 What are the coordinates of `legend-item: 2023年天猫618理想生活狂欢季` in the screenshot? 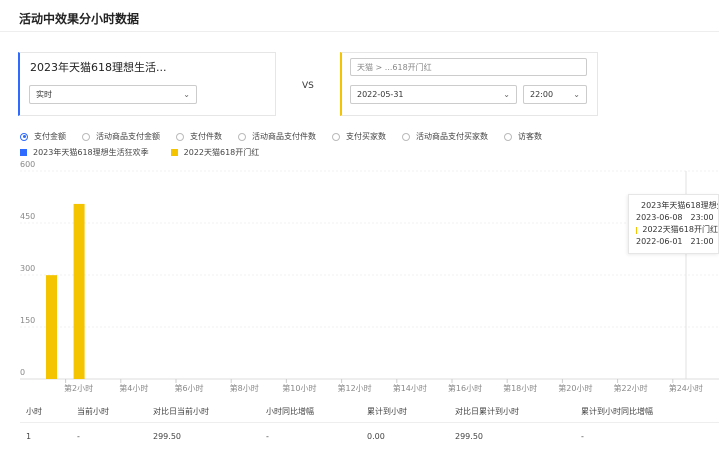 It's located at (84, 152).